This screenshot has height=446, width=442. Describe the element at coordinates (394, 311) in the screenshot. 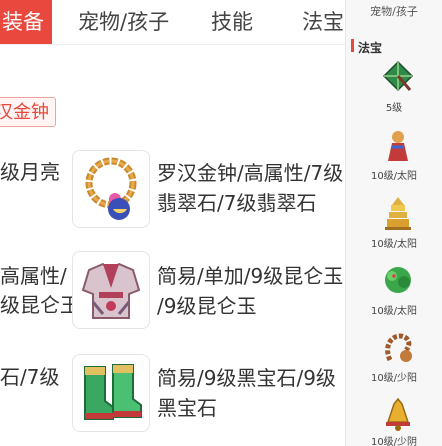

I see `treasure-label-4: 10级/太阳` at that location.